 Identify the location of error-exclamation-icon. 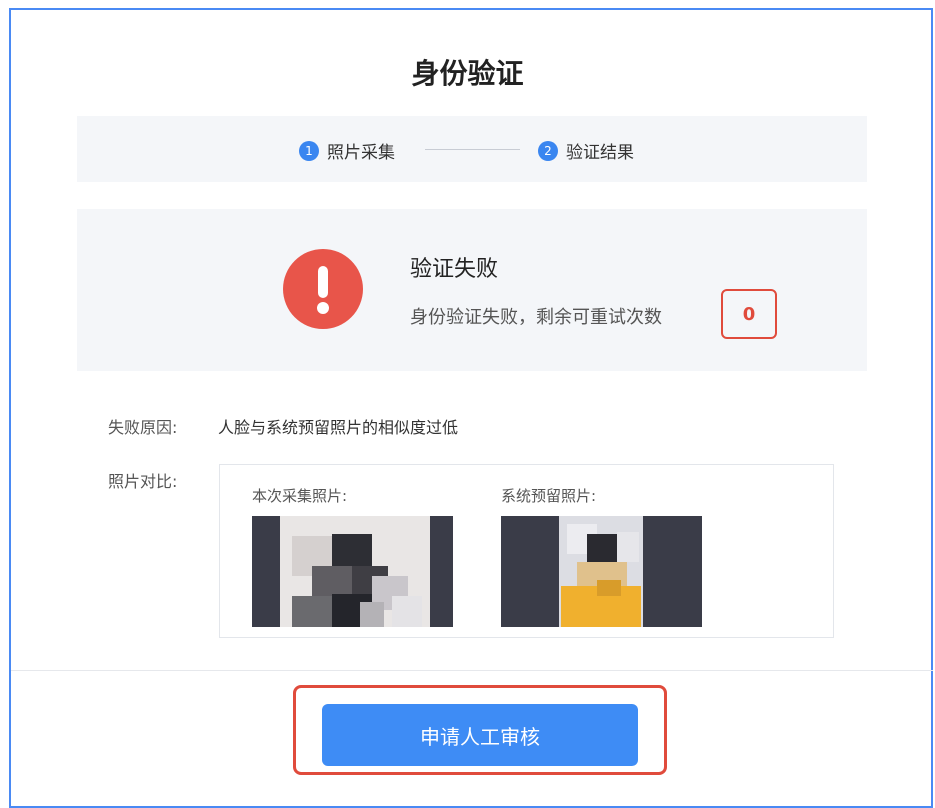
(323, 289).